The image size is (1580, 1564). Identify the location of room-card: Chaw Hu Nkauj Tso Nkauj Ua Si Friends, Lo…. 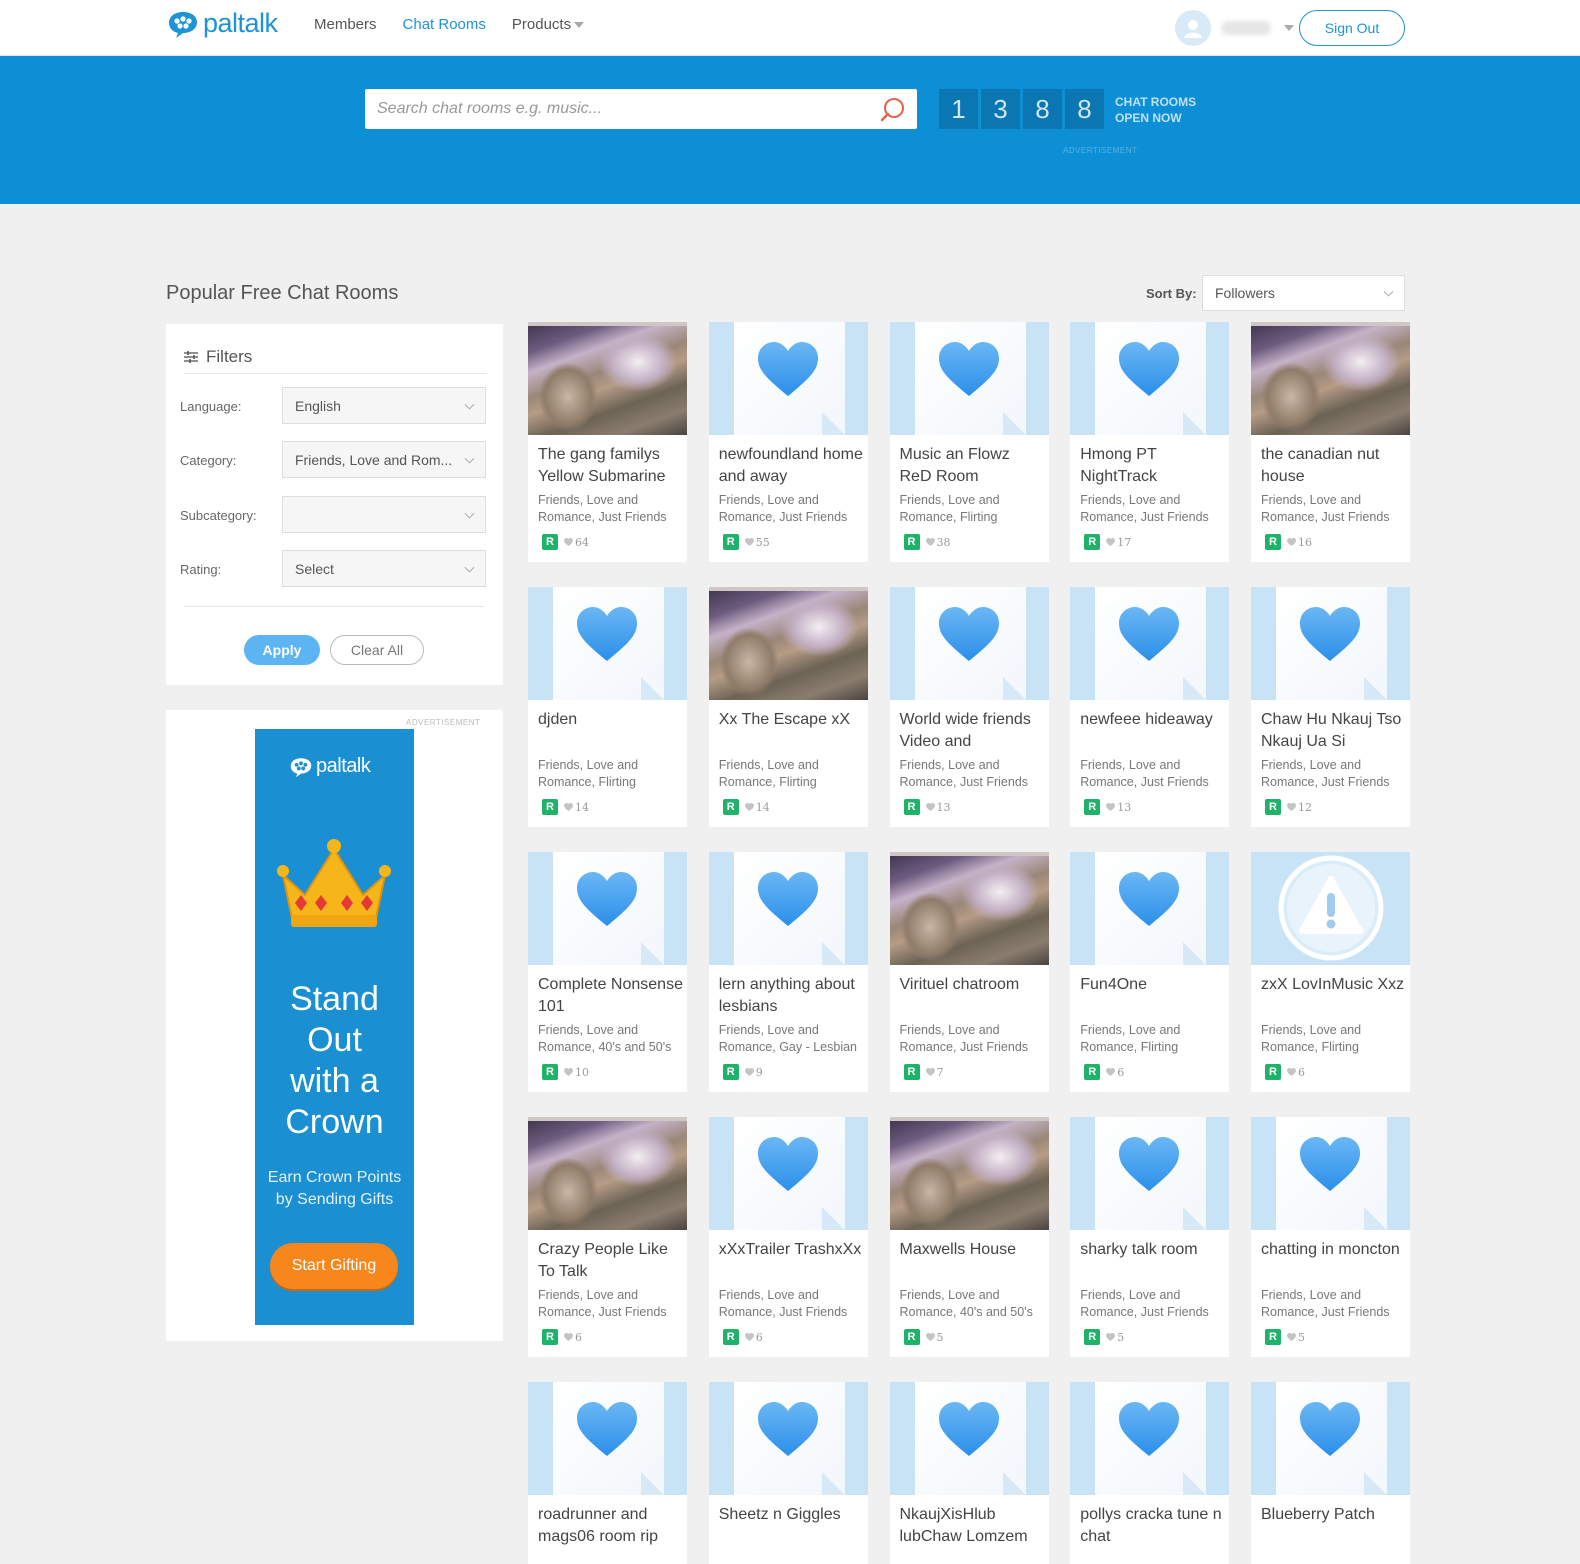
(1330, 707).